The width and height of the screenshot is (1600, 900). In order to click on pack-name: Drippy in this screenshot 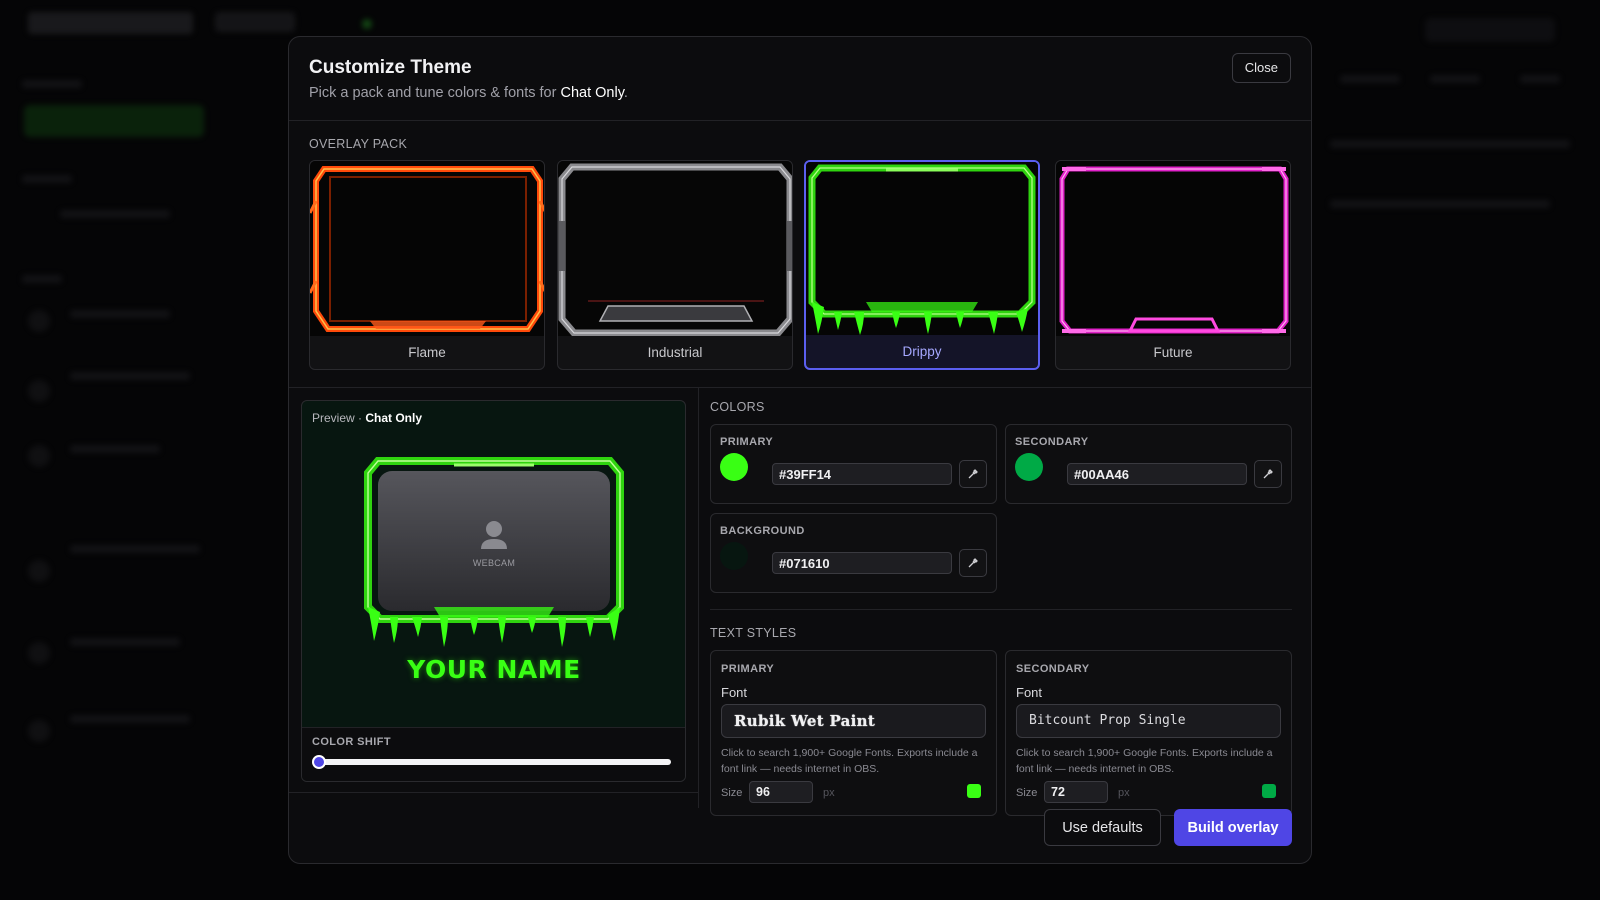, I will do `click(922, 351)`.